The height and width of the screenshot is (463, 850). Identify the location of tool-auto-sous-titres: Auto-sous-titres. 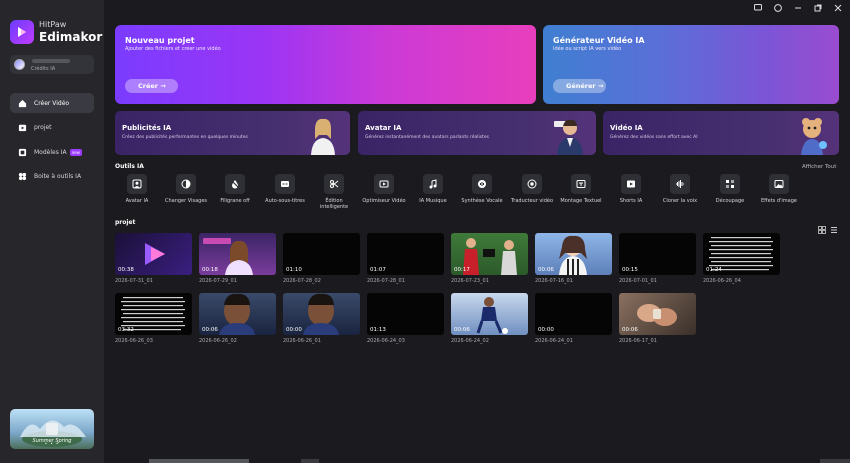
(285, 189).